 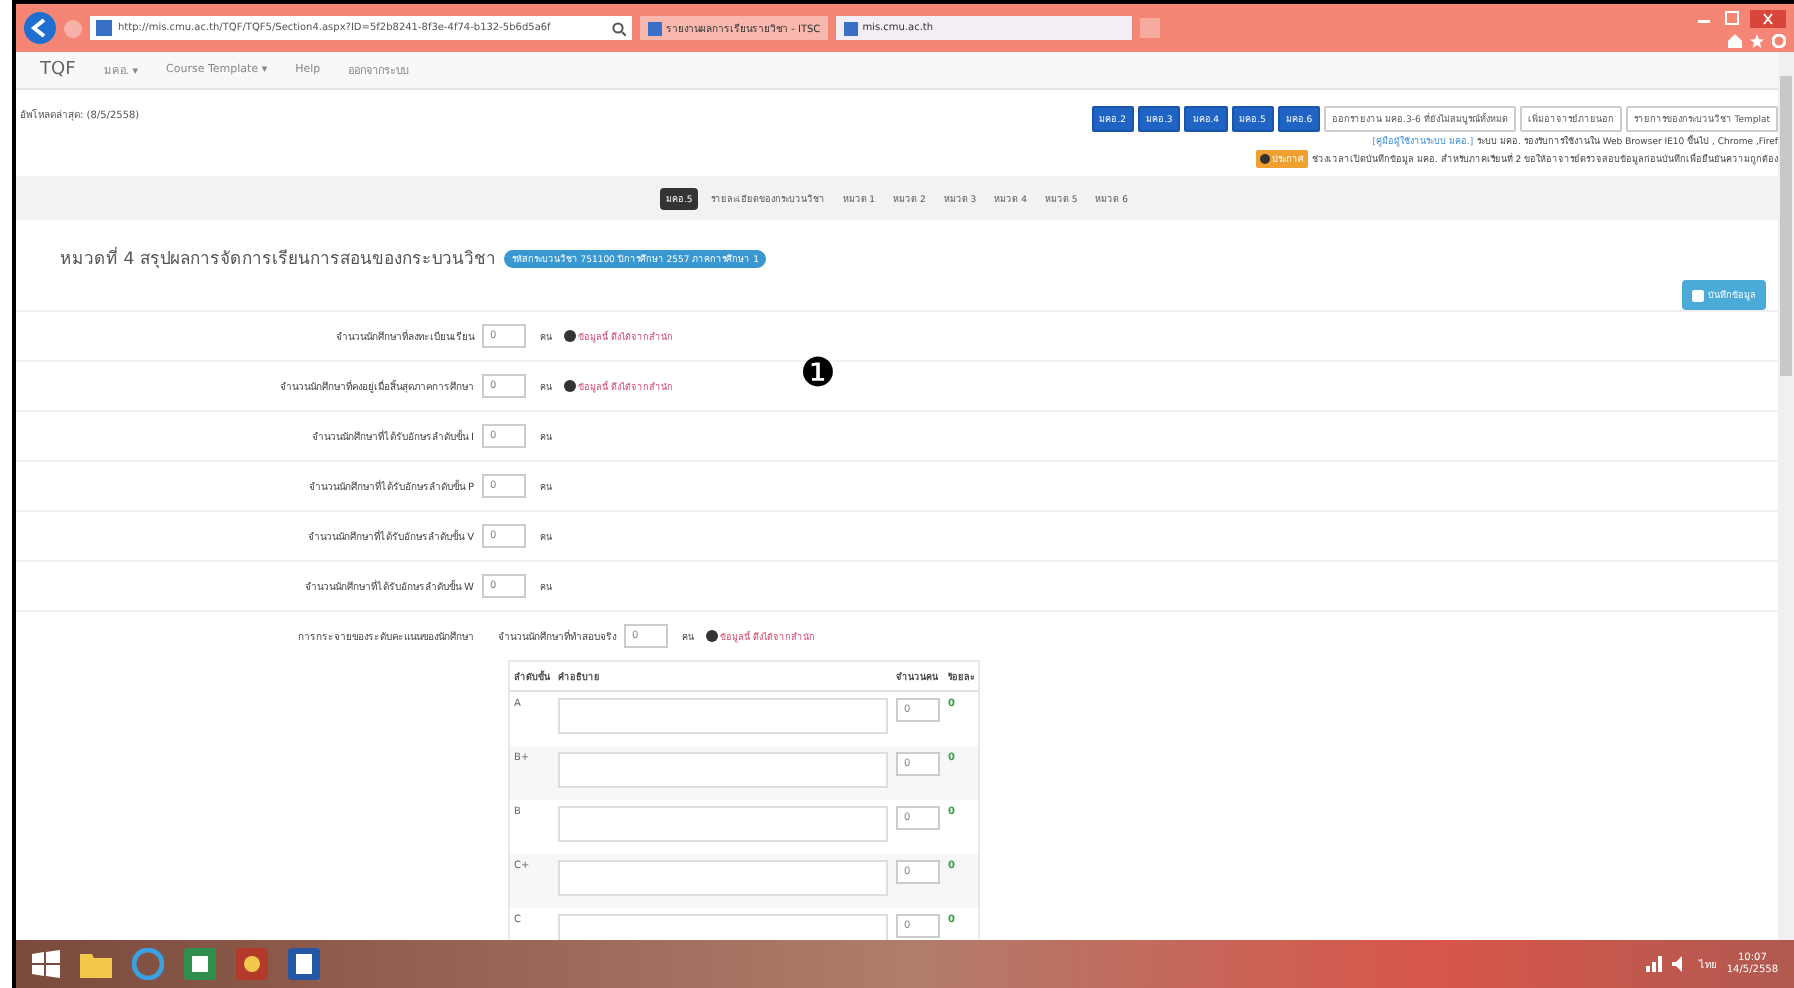 What do you see at coordinates (1786, 226) in the screenshot?
I see `scroll-thumb` at bounding box center [1786, 226].